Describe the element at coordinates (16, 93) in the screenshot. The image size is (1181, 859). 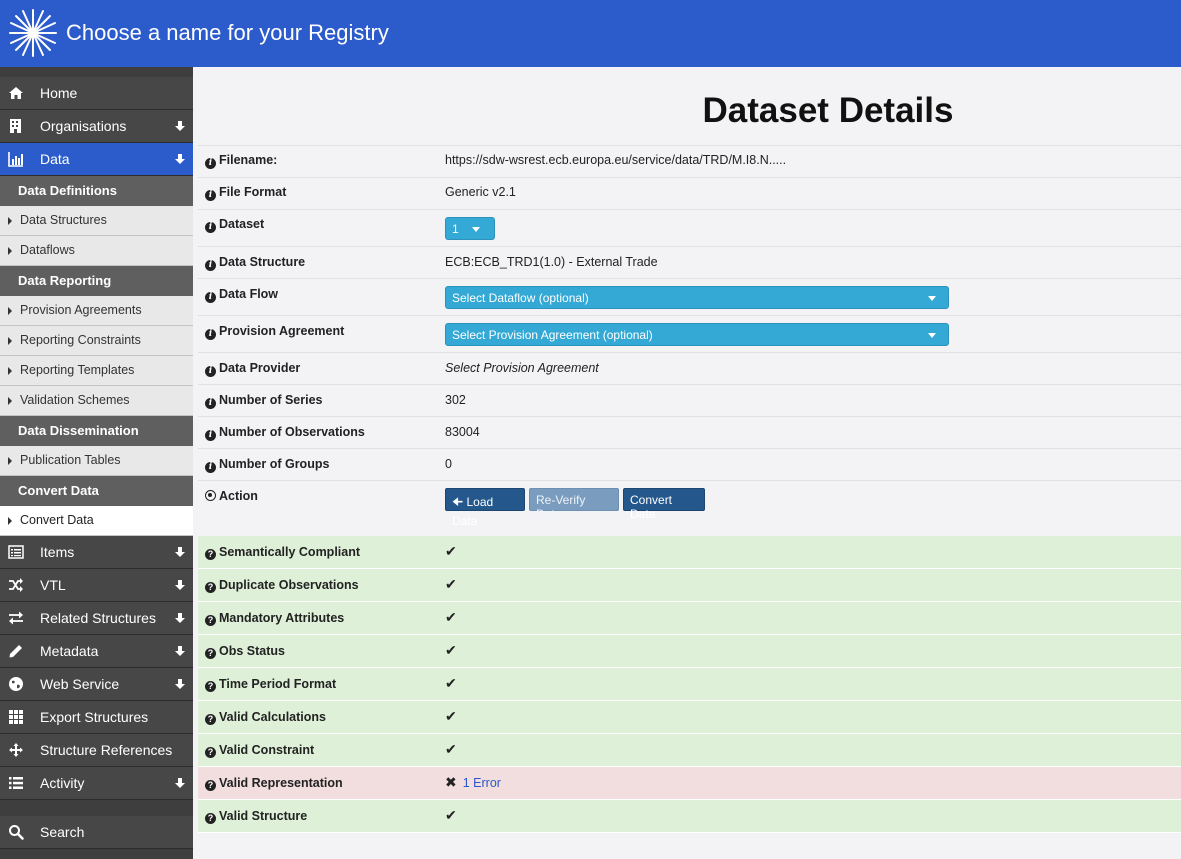
I see `home-icon` at that location.